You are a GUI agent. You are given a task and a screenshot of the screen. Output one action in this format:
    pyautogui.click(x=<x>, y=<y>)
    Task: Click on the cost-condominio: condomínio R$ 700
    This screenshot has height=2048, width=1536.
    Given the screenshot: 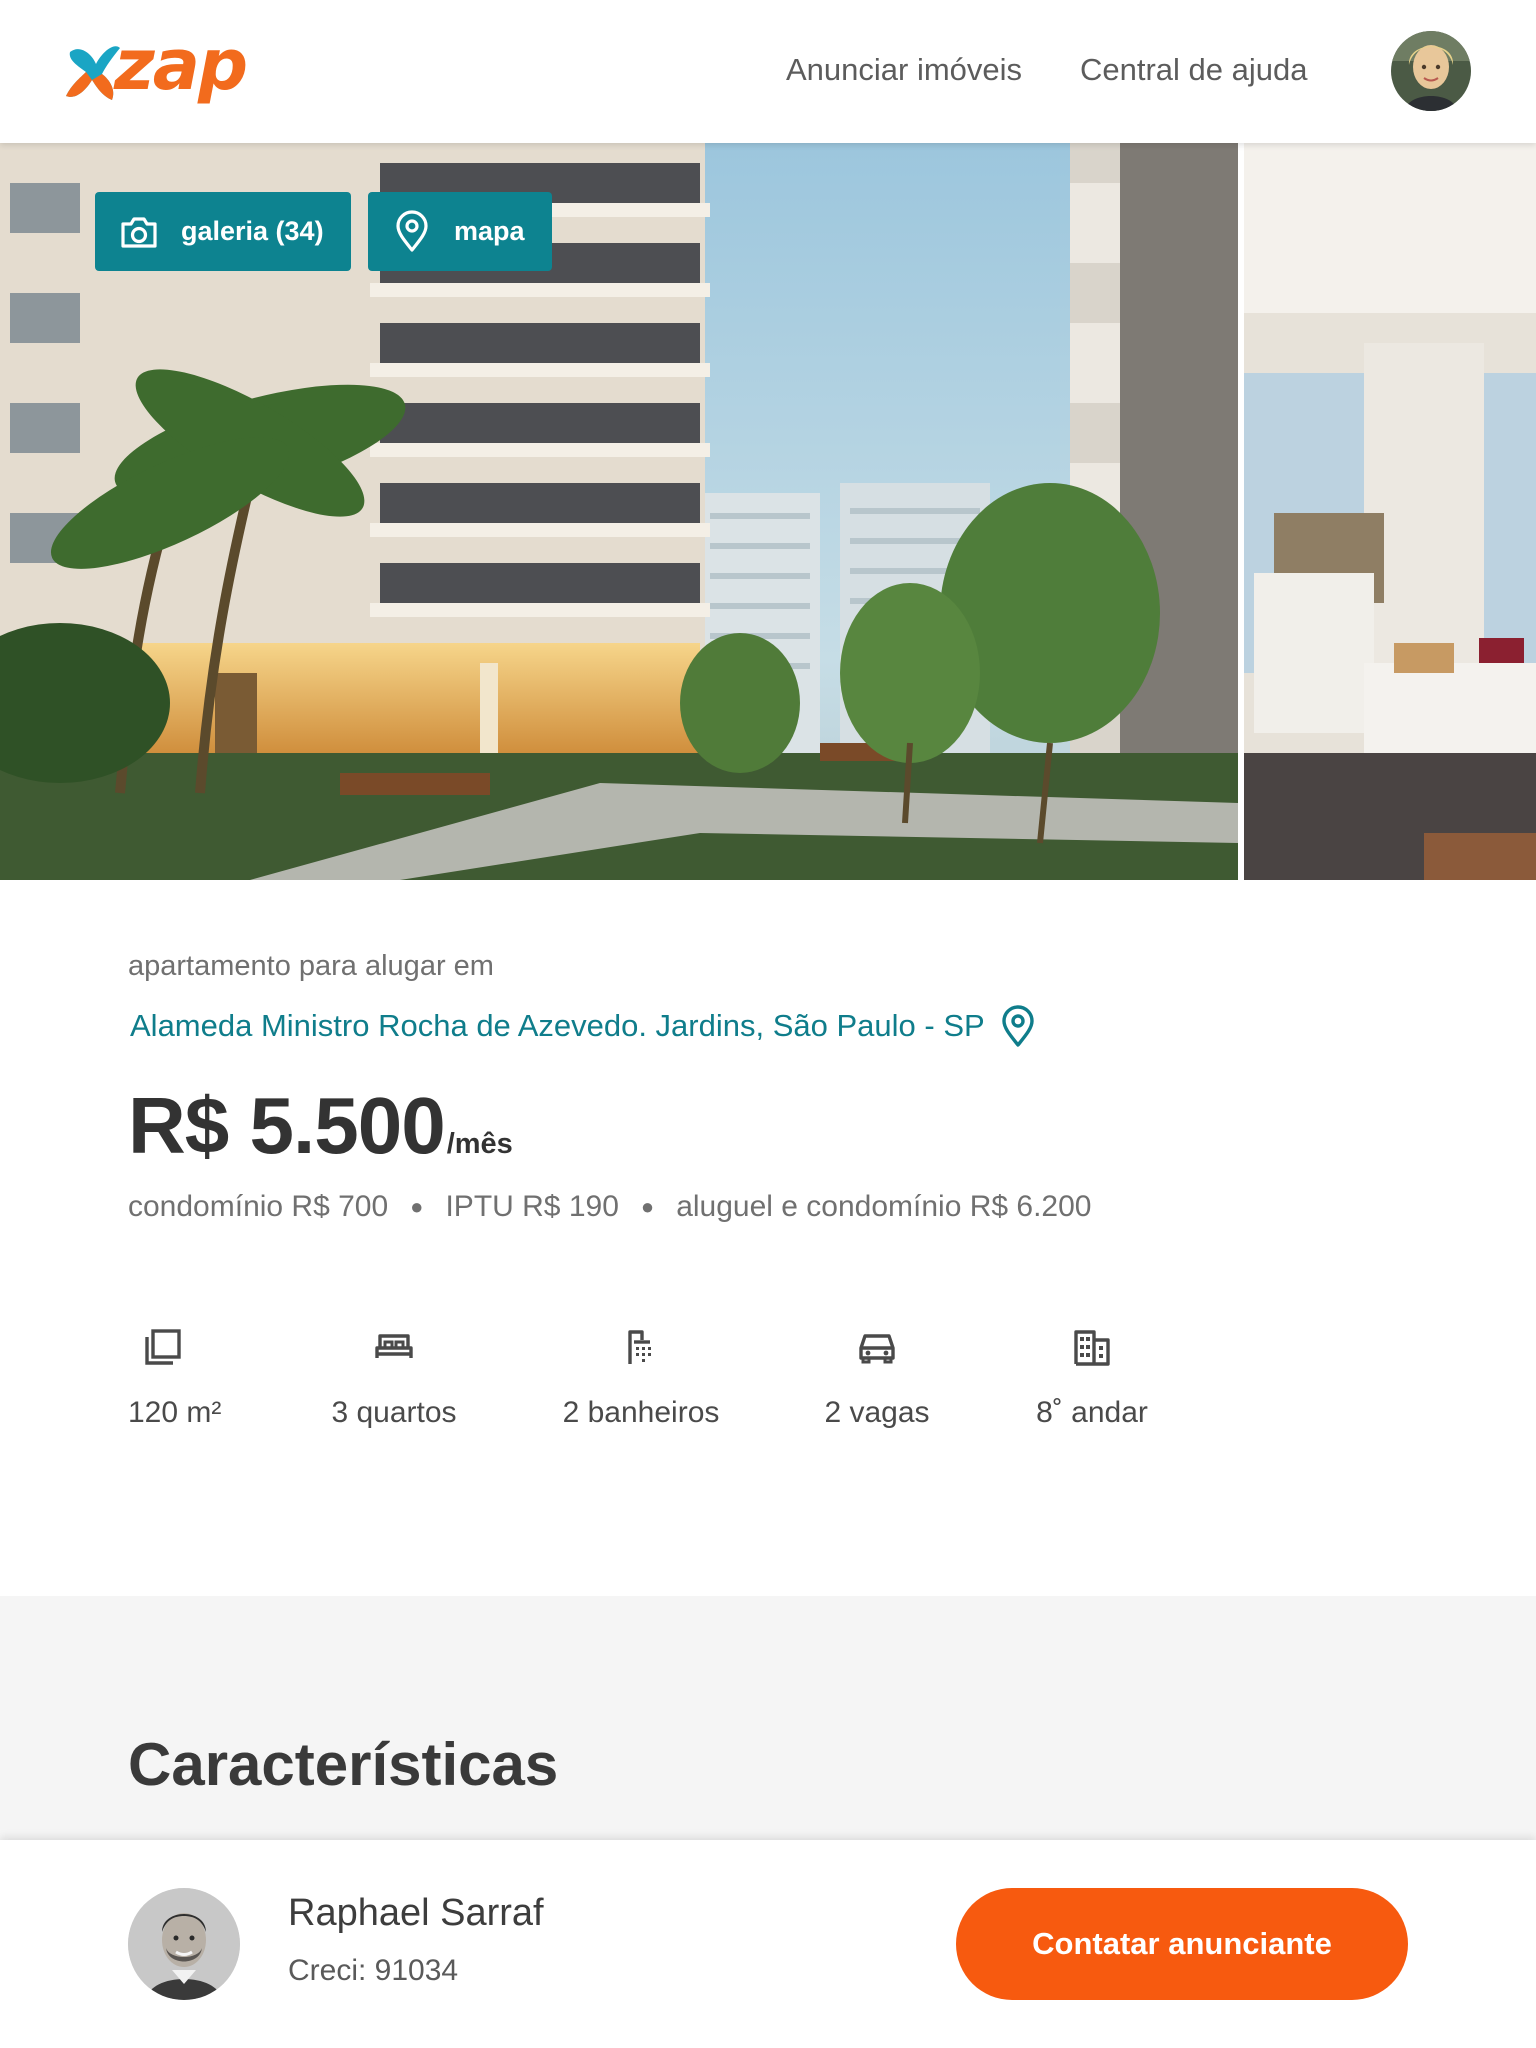 What is the action you would take?
    pyautogui.click(x=258, y=1206)
    